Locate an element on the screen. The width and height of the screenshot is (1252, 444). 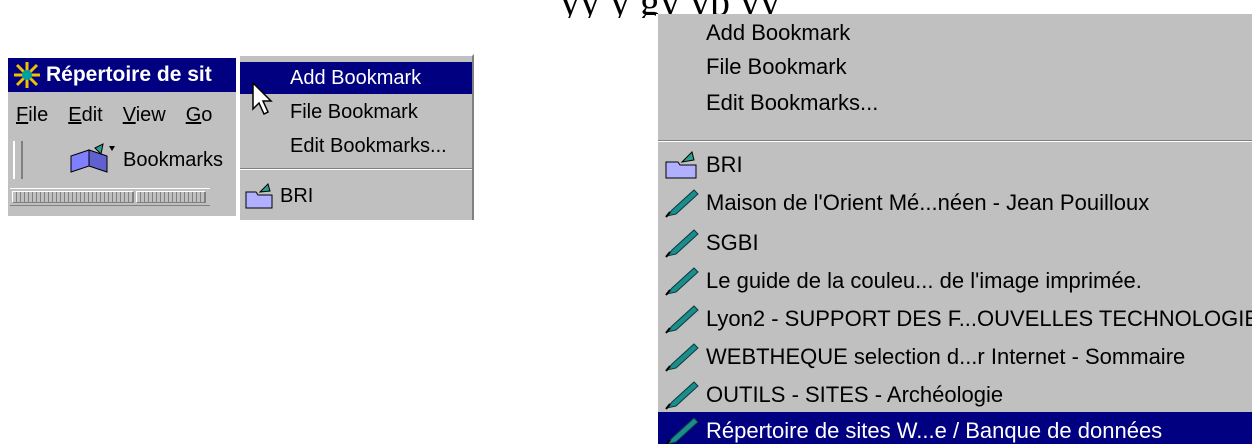
menu-file: File is located at coordinates (32, 115).